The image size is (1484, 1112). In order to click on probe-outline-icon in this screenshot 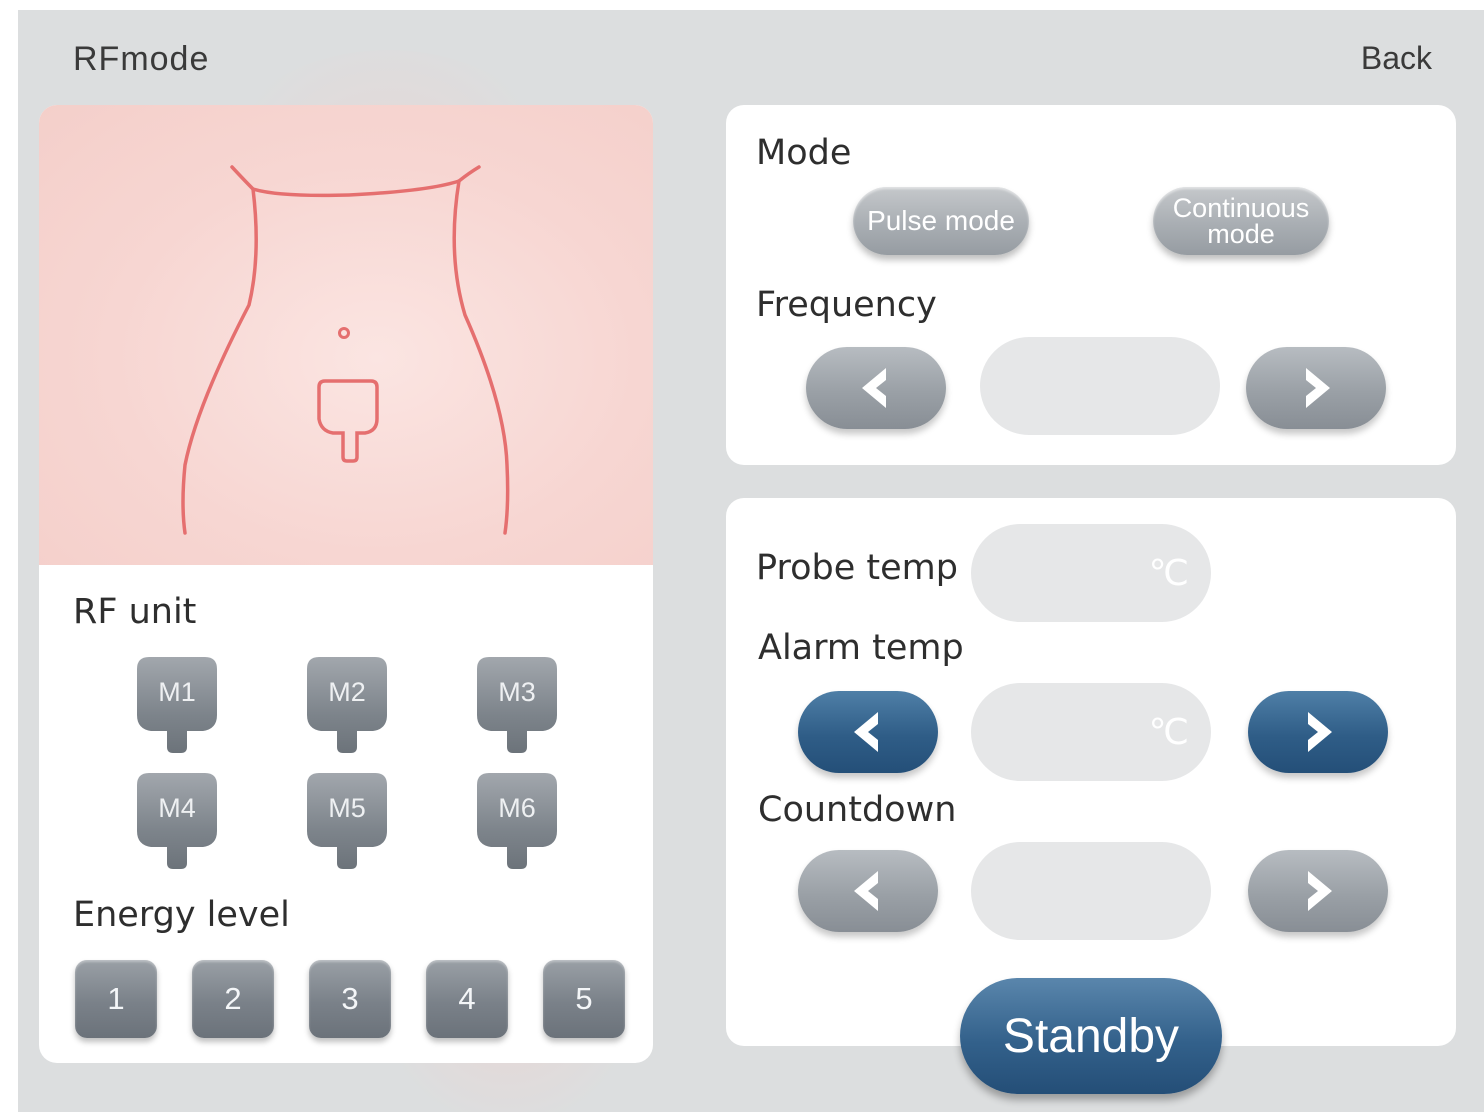, I will do `click(348, 421)`.